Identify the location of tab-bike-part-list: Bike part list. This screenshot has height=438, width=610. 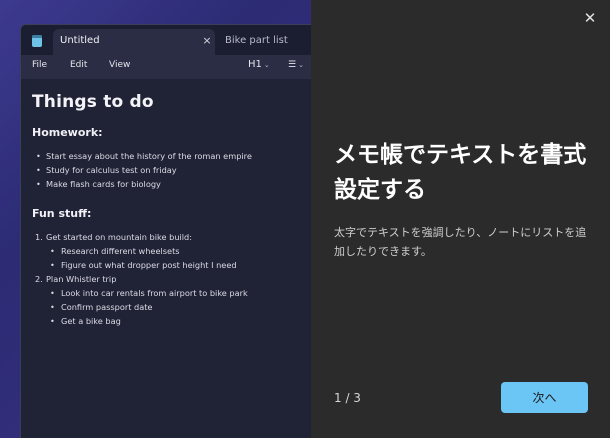
(256, 40).